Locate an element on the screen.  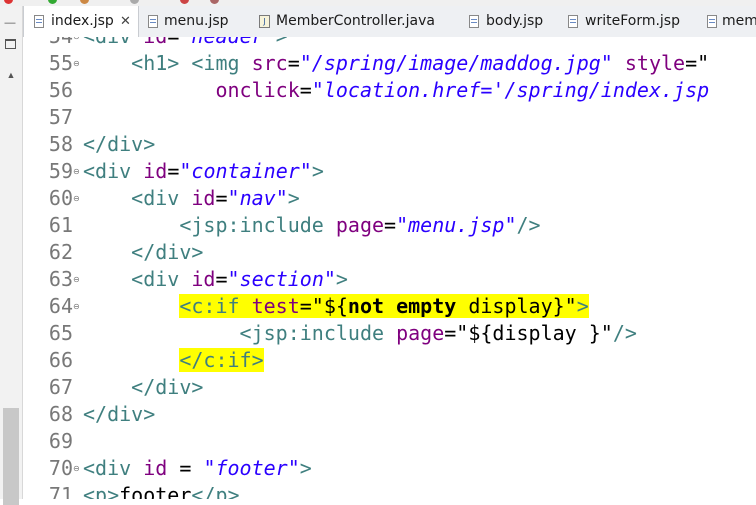
code-line: 70 ⊖ <div id = "footer"> is located at coordinates (389, 468).